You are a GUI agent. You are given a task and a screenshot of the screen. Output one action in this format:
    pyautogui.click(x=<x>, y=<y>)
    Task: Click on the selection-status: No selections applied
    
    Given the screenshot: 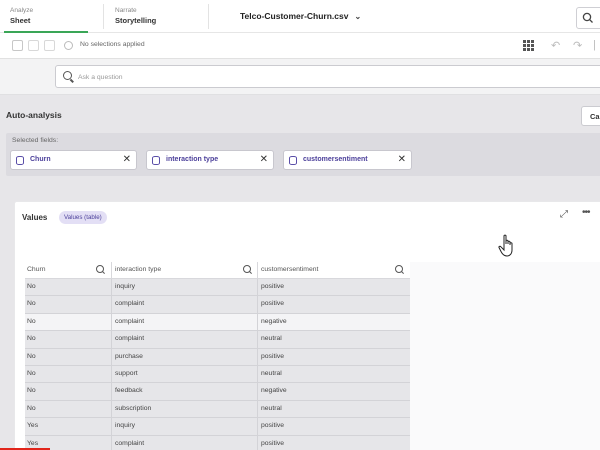 What is the action you would take?
    pyautogui.click(x=112, y=44)
    